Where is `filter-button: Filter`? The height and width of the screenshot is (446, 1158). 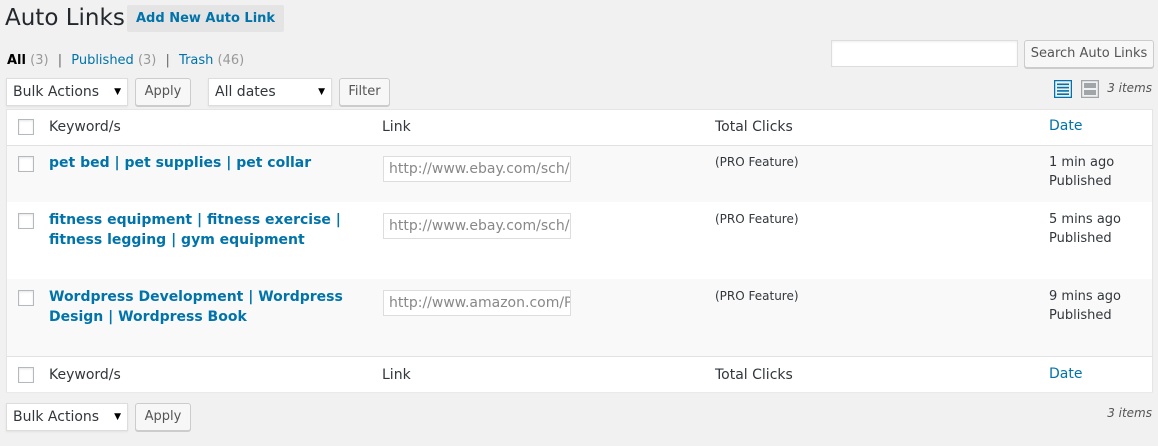 filter-button: Filter is located at coordinates (364, 92).